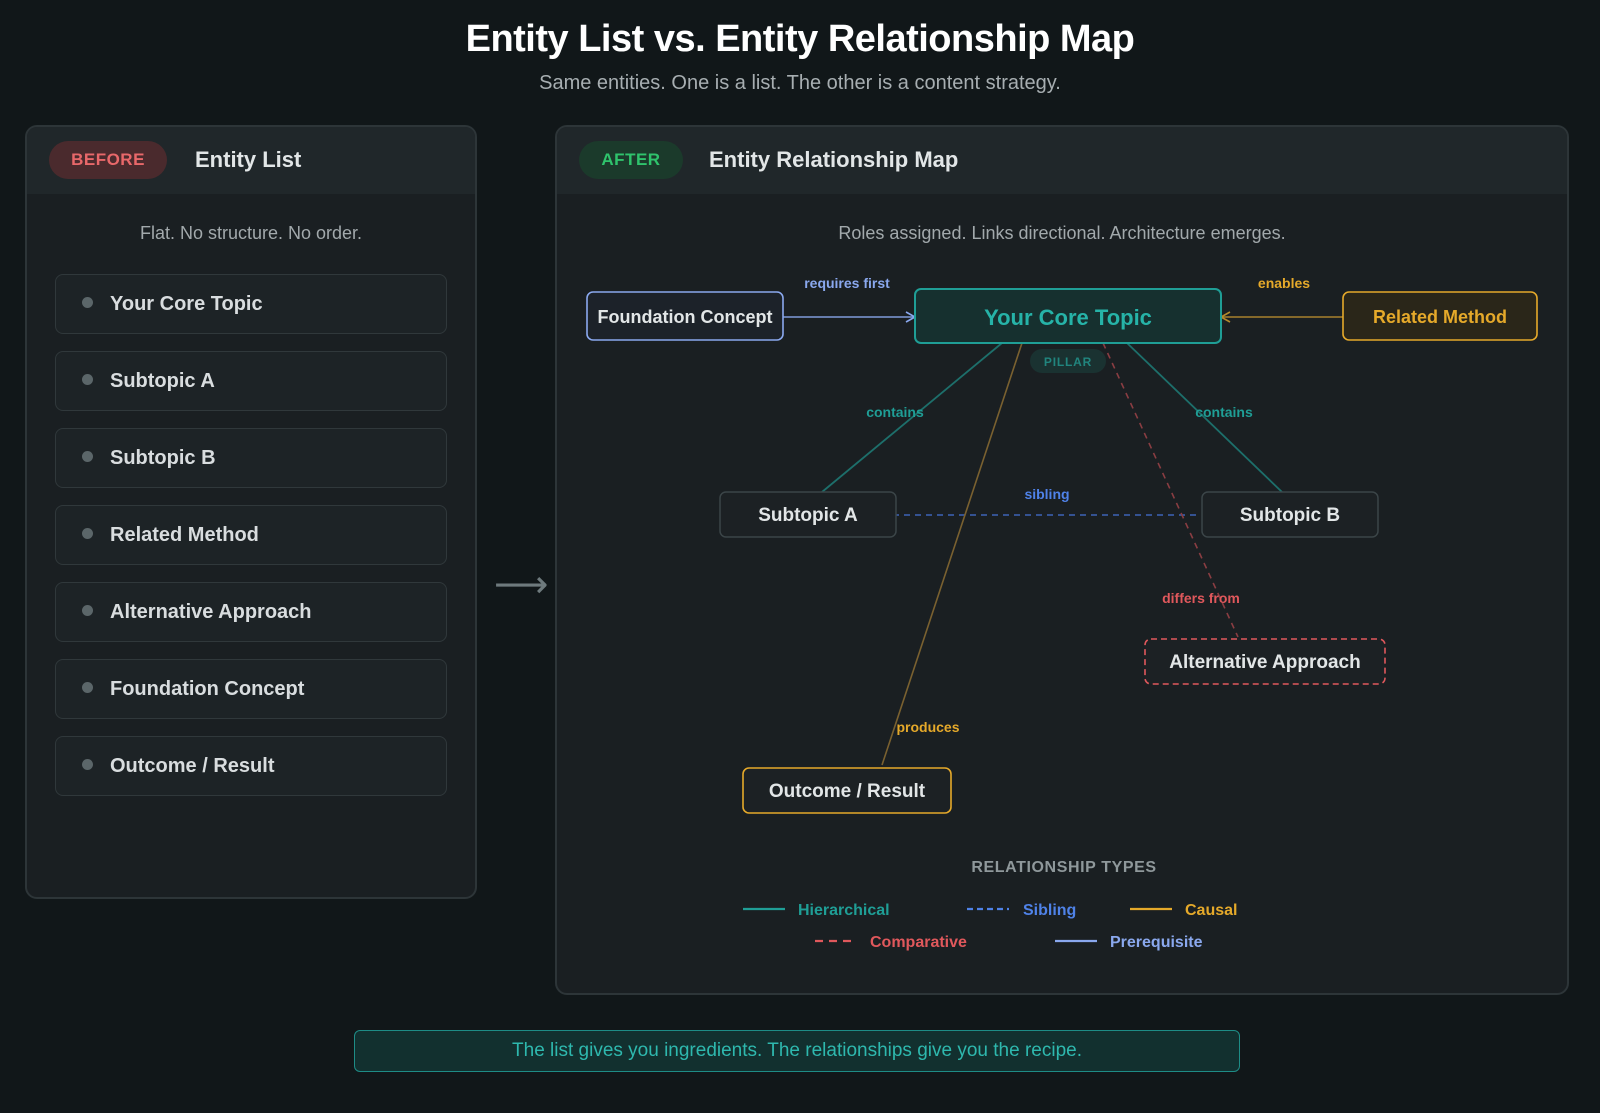  I want to click on node-subtopic-a-label: Subtopic A, so click(808, 515).